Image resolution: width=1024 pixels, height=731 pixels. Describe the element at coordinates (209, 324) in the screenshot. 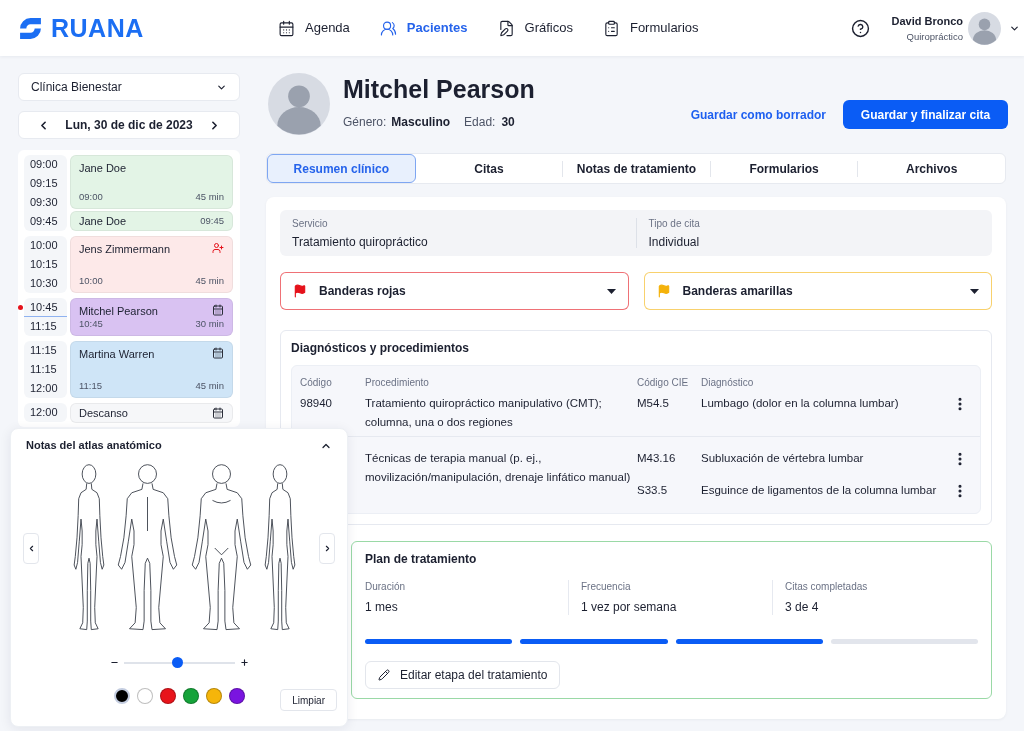

I see `appointment-duration: 30 min` at that location.